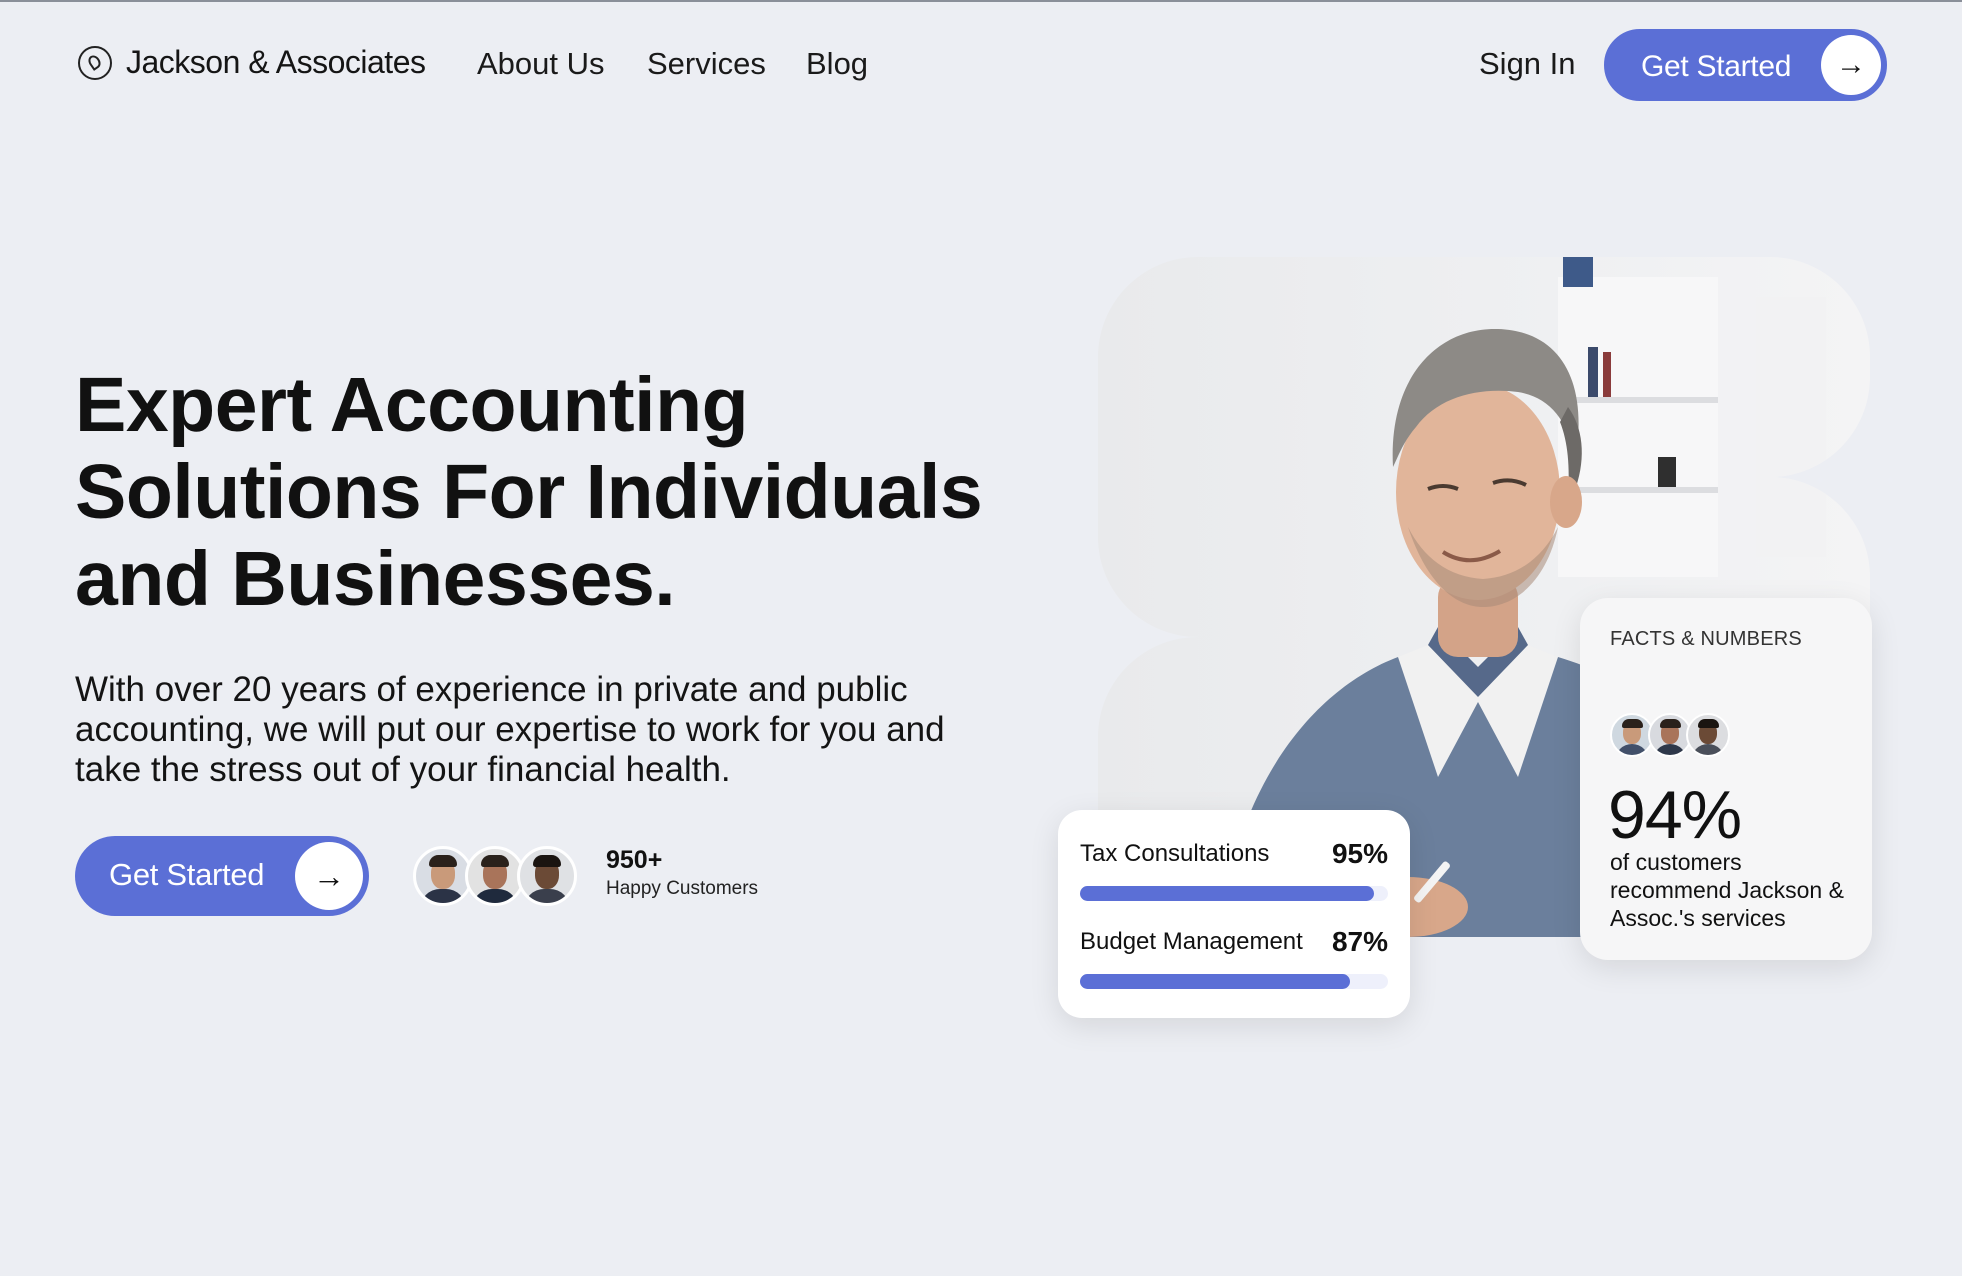  I want to click on facts-big-number: 94%, so click(1675, 815).